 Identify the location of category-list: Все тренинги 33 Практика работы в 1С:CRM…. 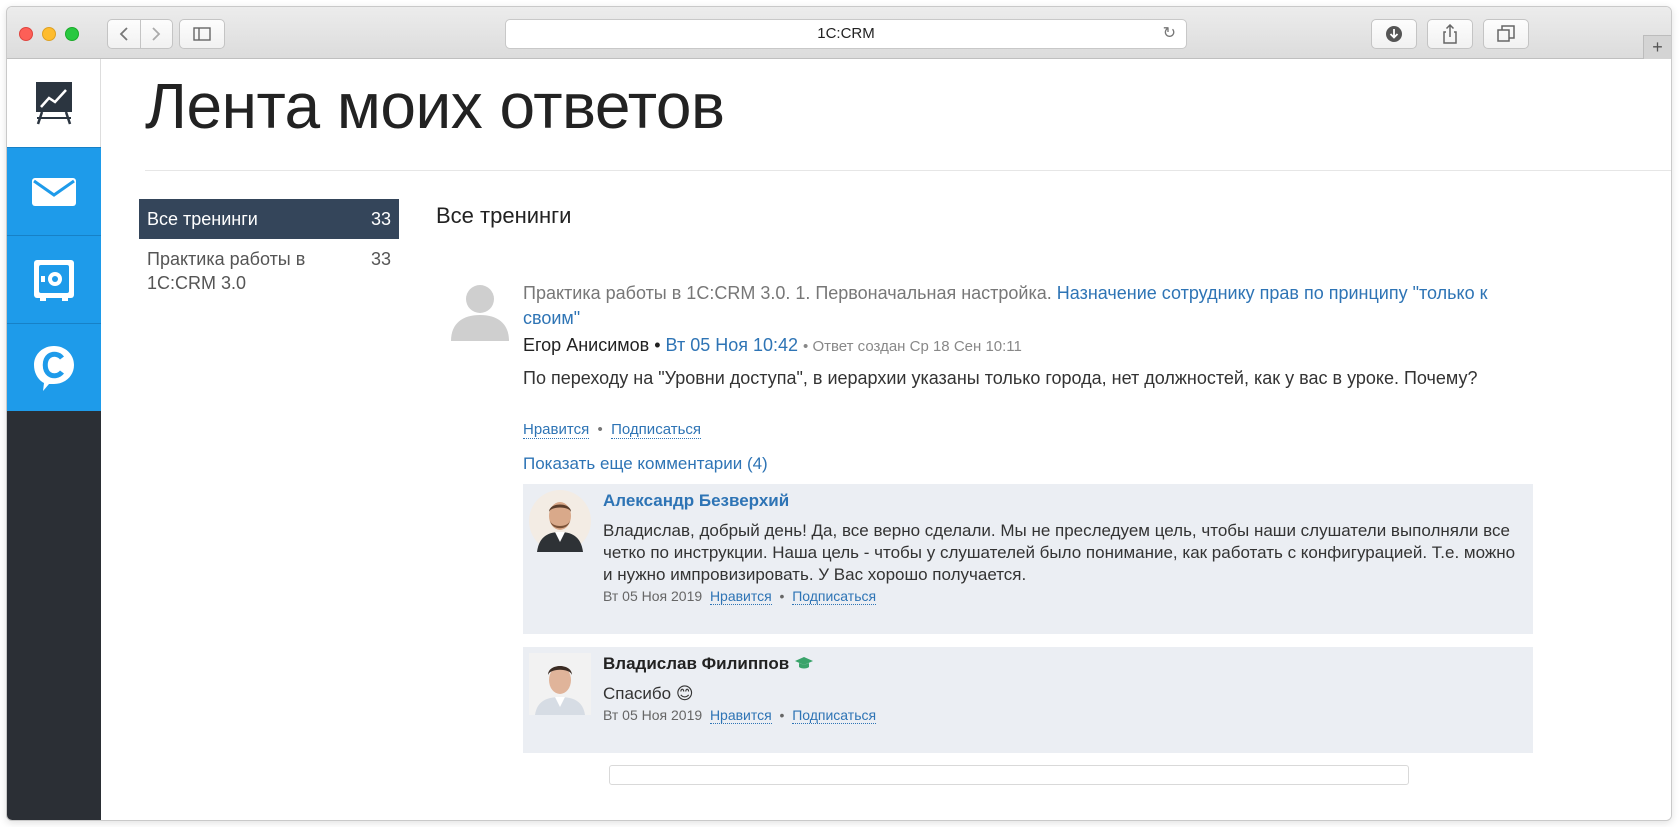
(269, 251).